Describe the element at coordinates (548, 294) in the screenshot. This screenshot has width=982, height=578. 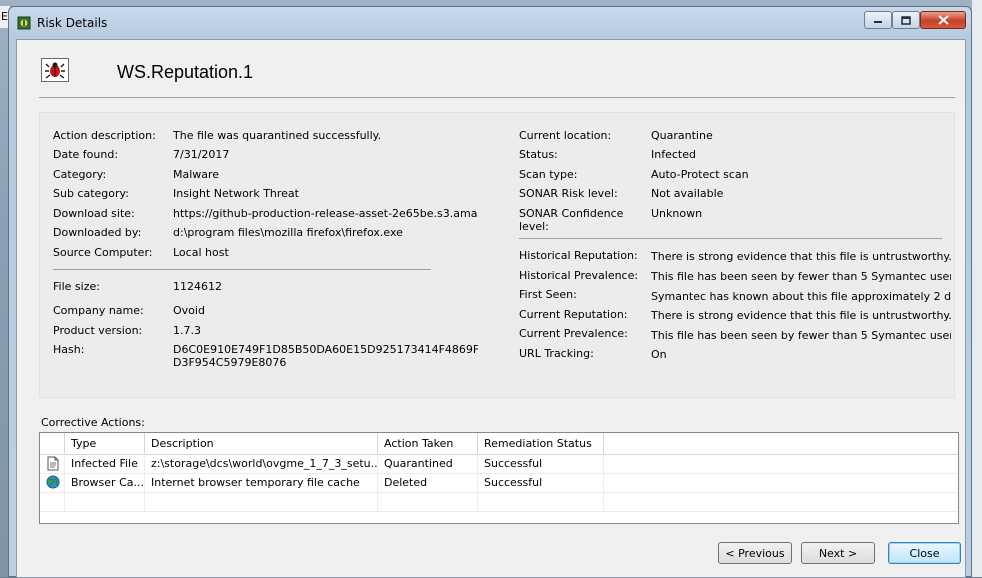
I see `label-first-seen: First Seen:` at that location.